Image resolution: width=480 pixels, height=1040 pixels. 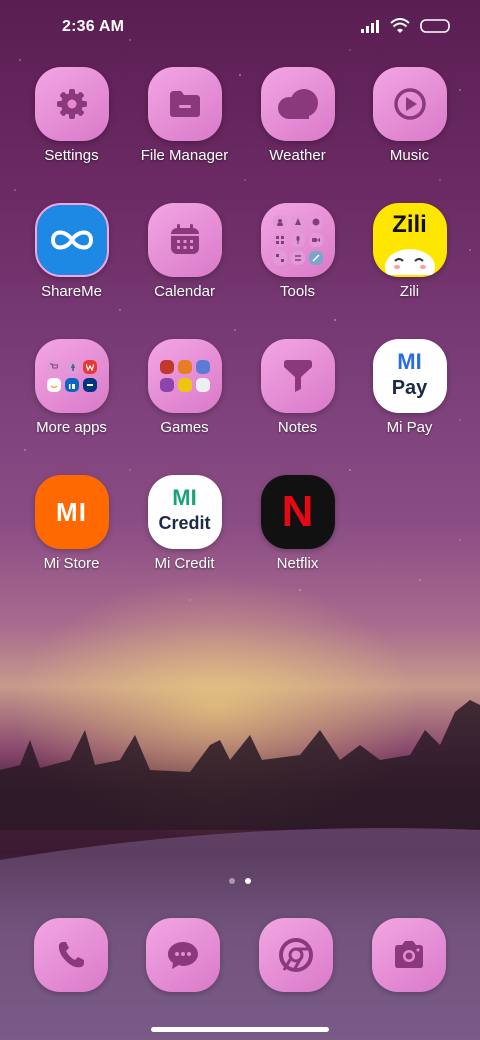 What do you see at coordinates (409, 104) in the screenshot?
I see `music-app-icon` at bounding box center [409, 104].